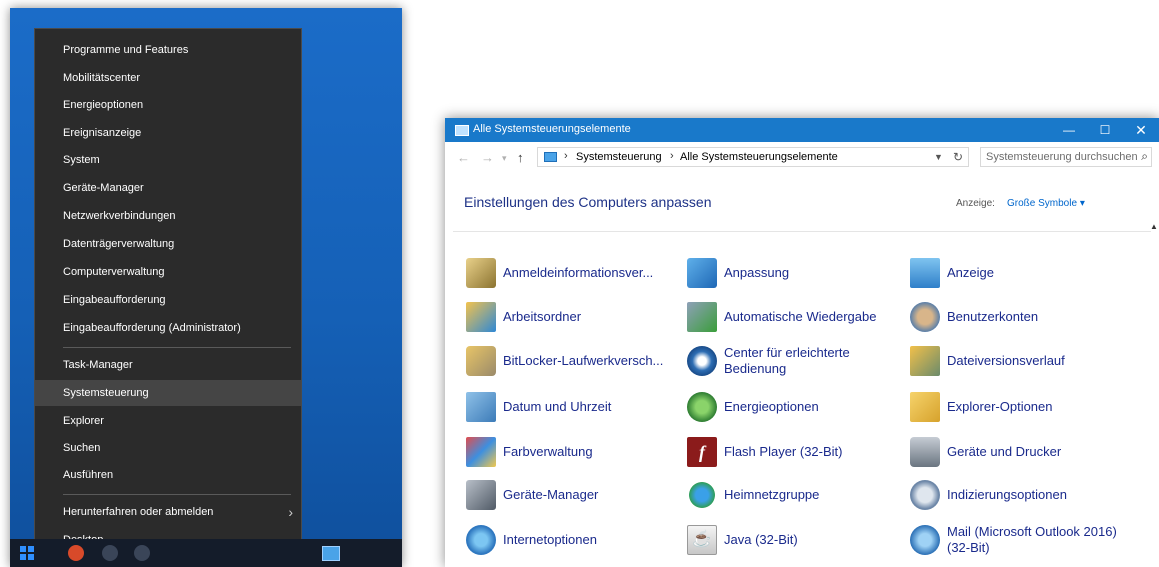  What do you see at coordinates (925, 407) in the screenshot?
I see `explorer-options-icon` at bounding box center [925, 407].